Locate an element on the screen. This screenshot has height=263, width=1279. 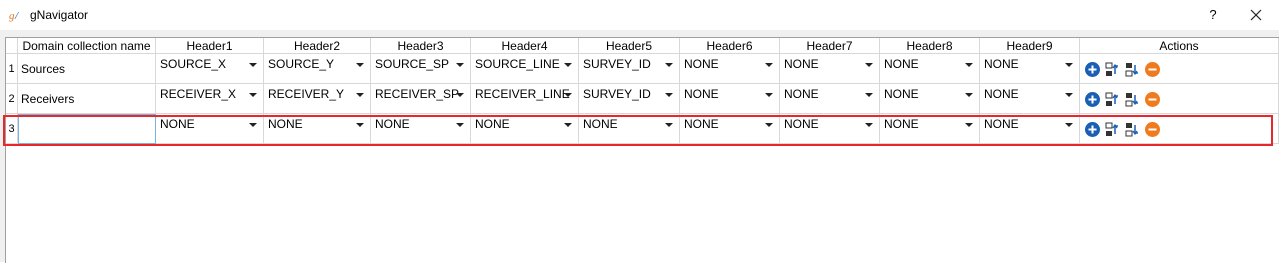
column-header-header5: Header5 is located at coordinates (629, 46).